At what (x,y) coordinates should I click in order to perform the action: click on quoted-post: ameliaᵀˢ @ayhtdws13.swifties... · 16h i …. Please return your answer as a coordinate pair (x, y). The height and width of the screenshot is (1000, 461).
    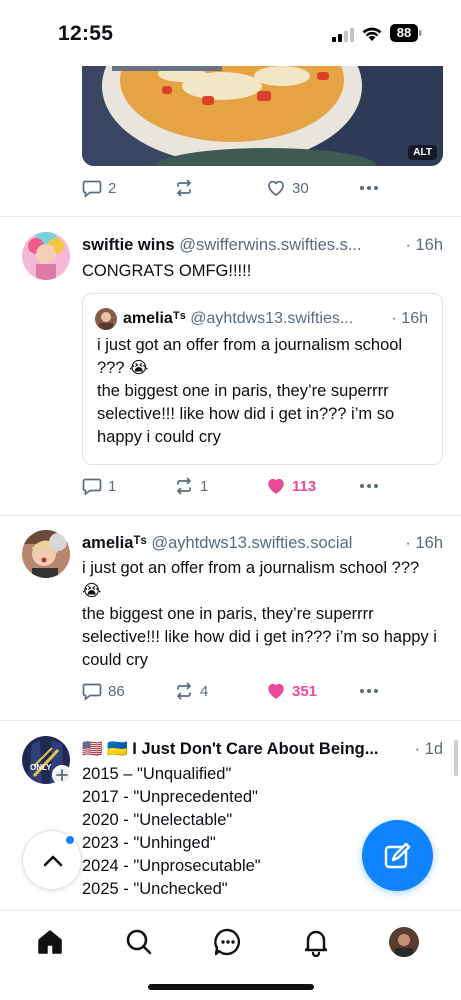
    Looking at the image, I should click on (262, 379).